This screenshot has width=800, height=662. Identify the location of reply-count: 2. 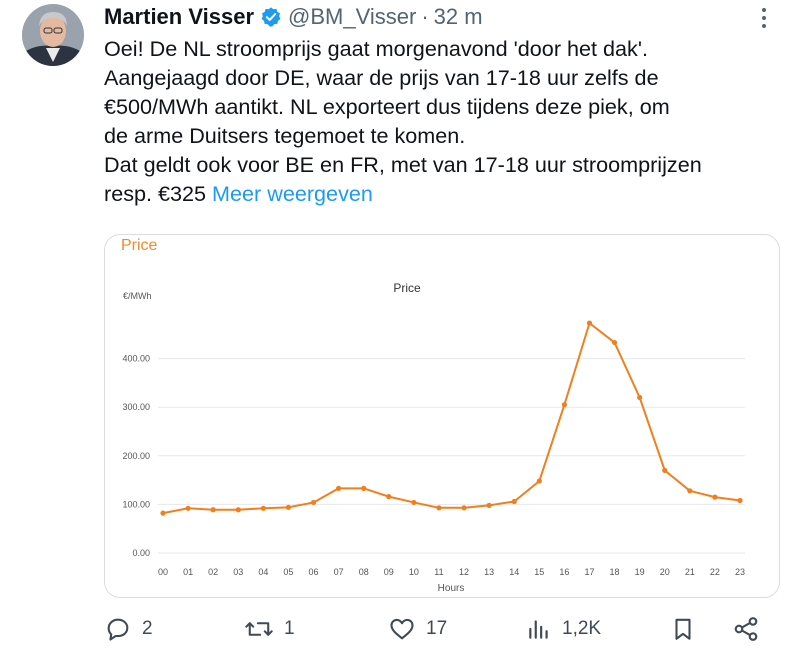
(147, 628).